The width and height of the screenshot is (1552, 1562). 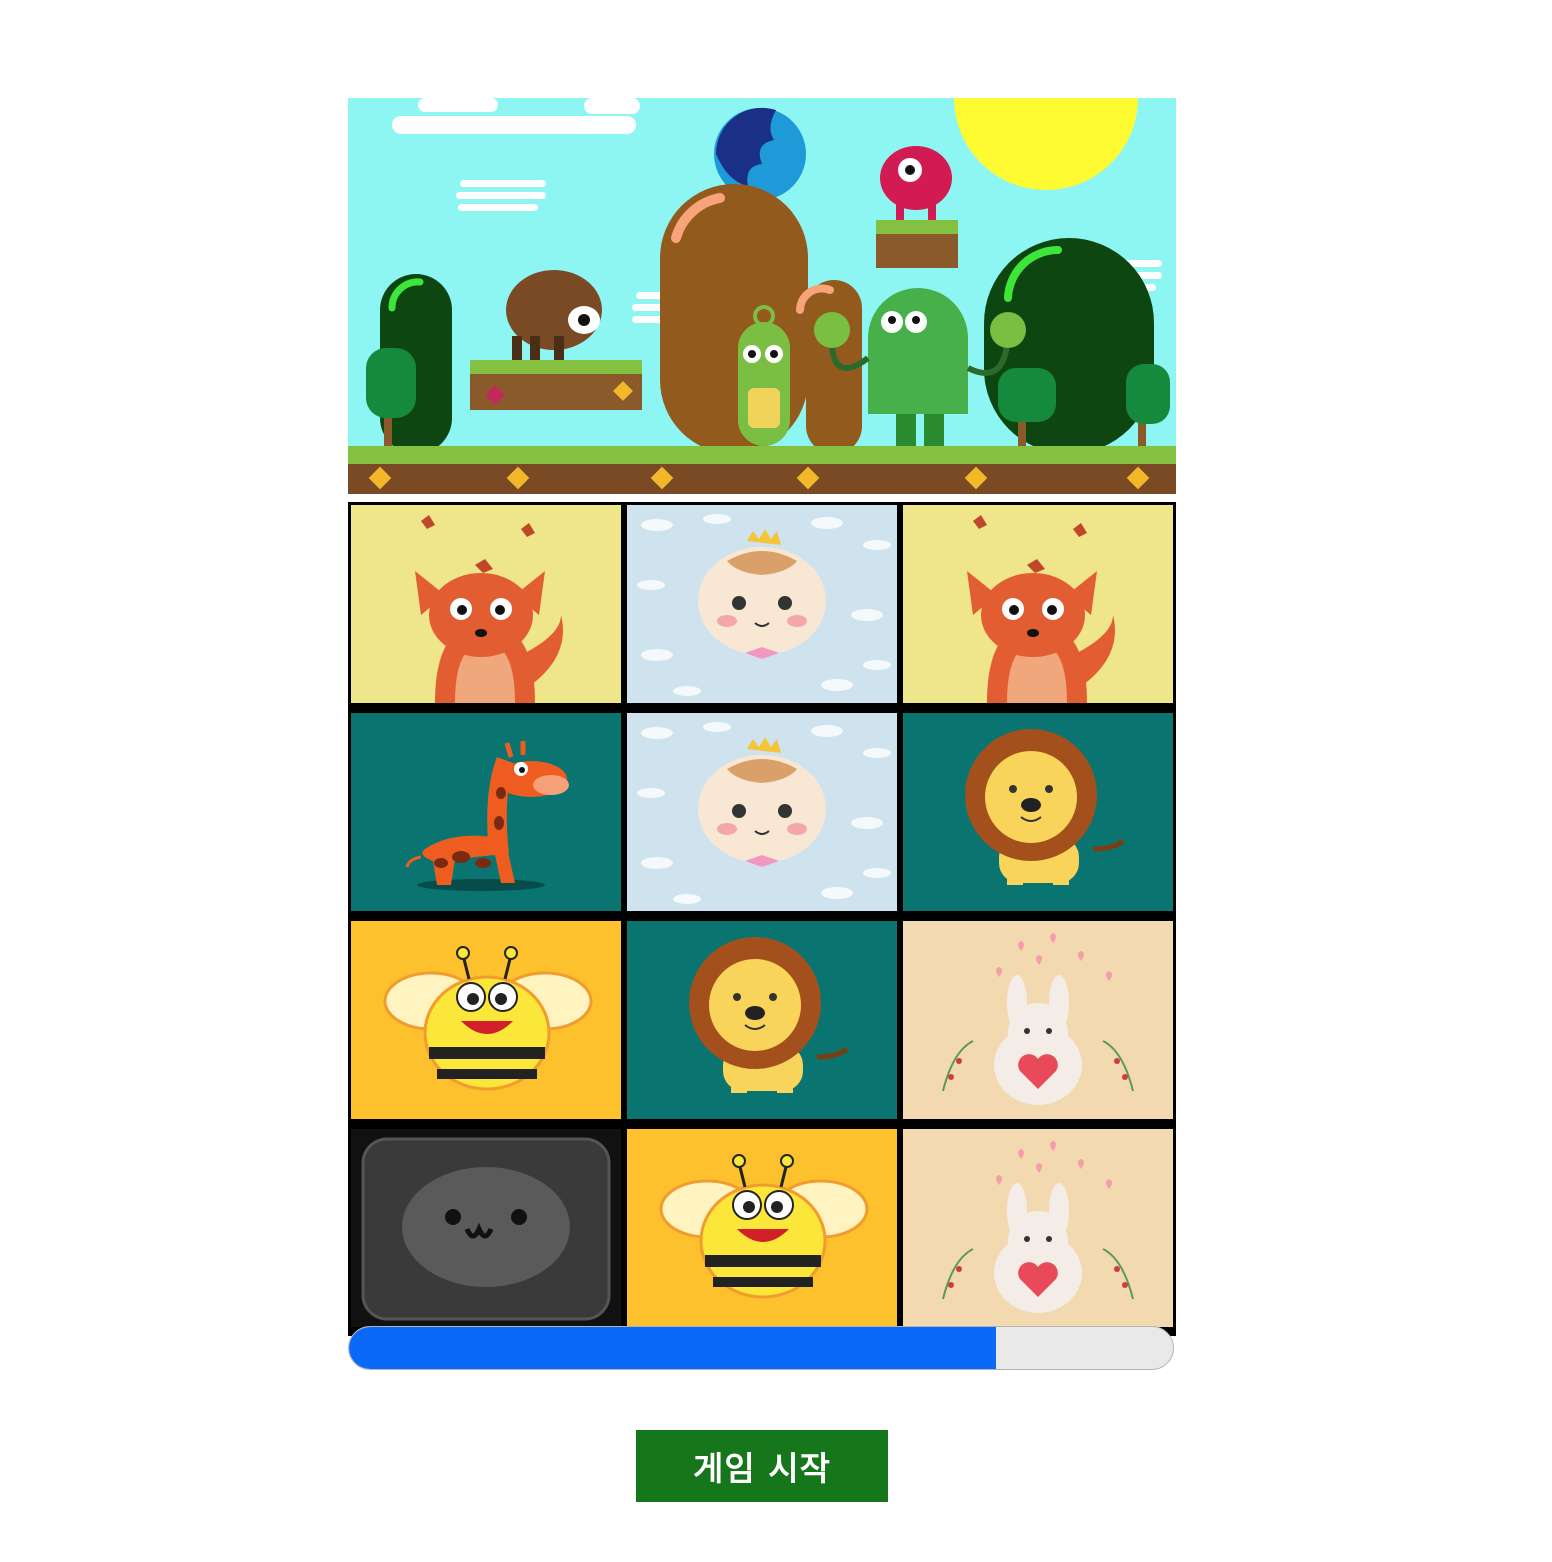 I want to click on card-back-face-icon, so click(x=486, y=1228).